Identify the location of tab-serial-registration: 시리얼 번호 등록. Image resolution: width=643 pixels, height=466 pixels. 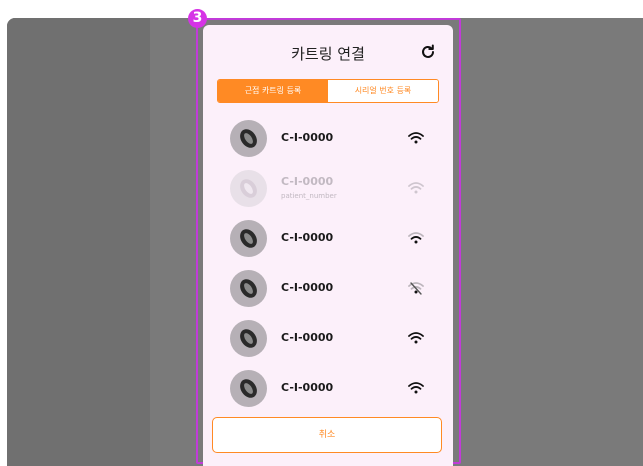
(383, 91).